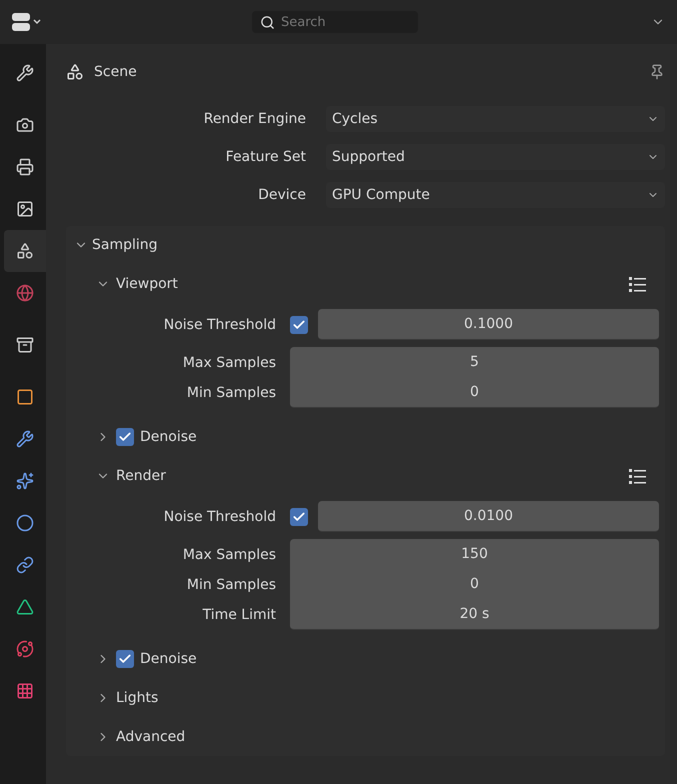 Image resolution: width=677 pixels, height=784 pixels. Describe the element at coordinates (474, 554) in the screenshot. I see `number-field: 150` at that location.